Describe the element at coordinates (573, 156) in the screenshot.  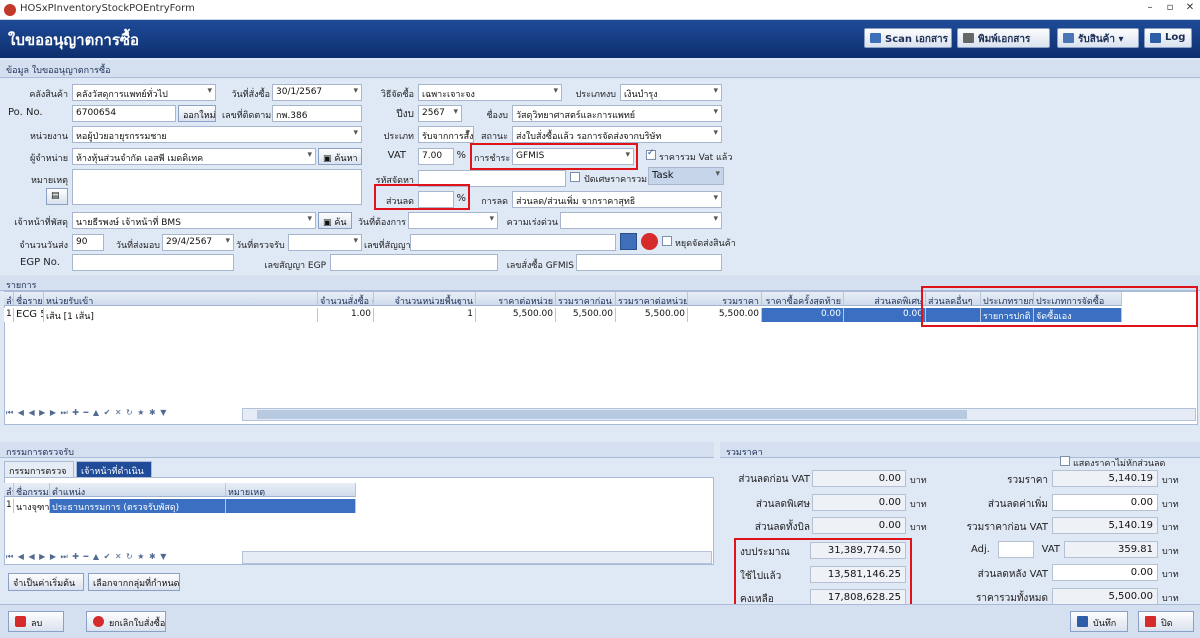
I see `payment-select: GFMIS` at that location.